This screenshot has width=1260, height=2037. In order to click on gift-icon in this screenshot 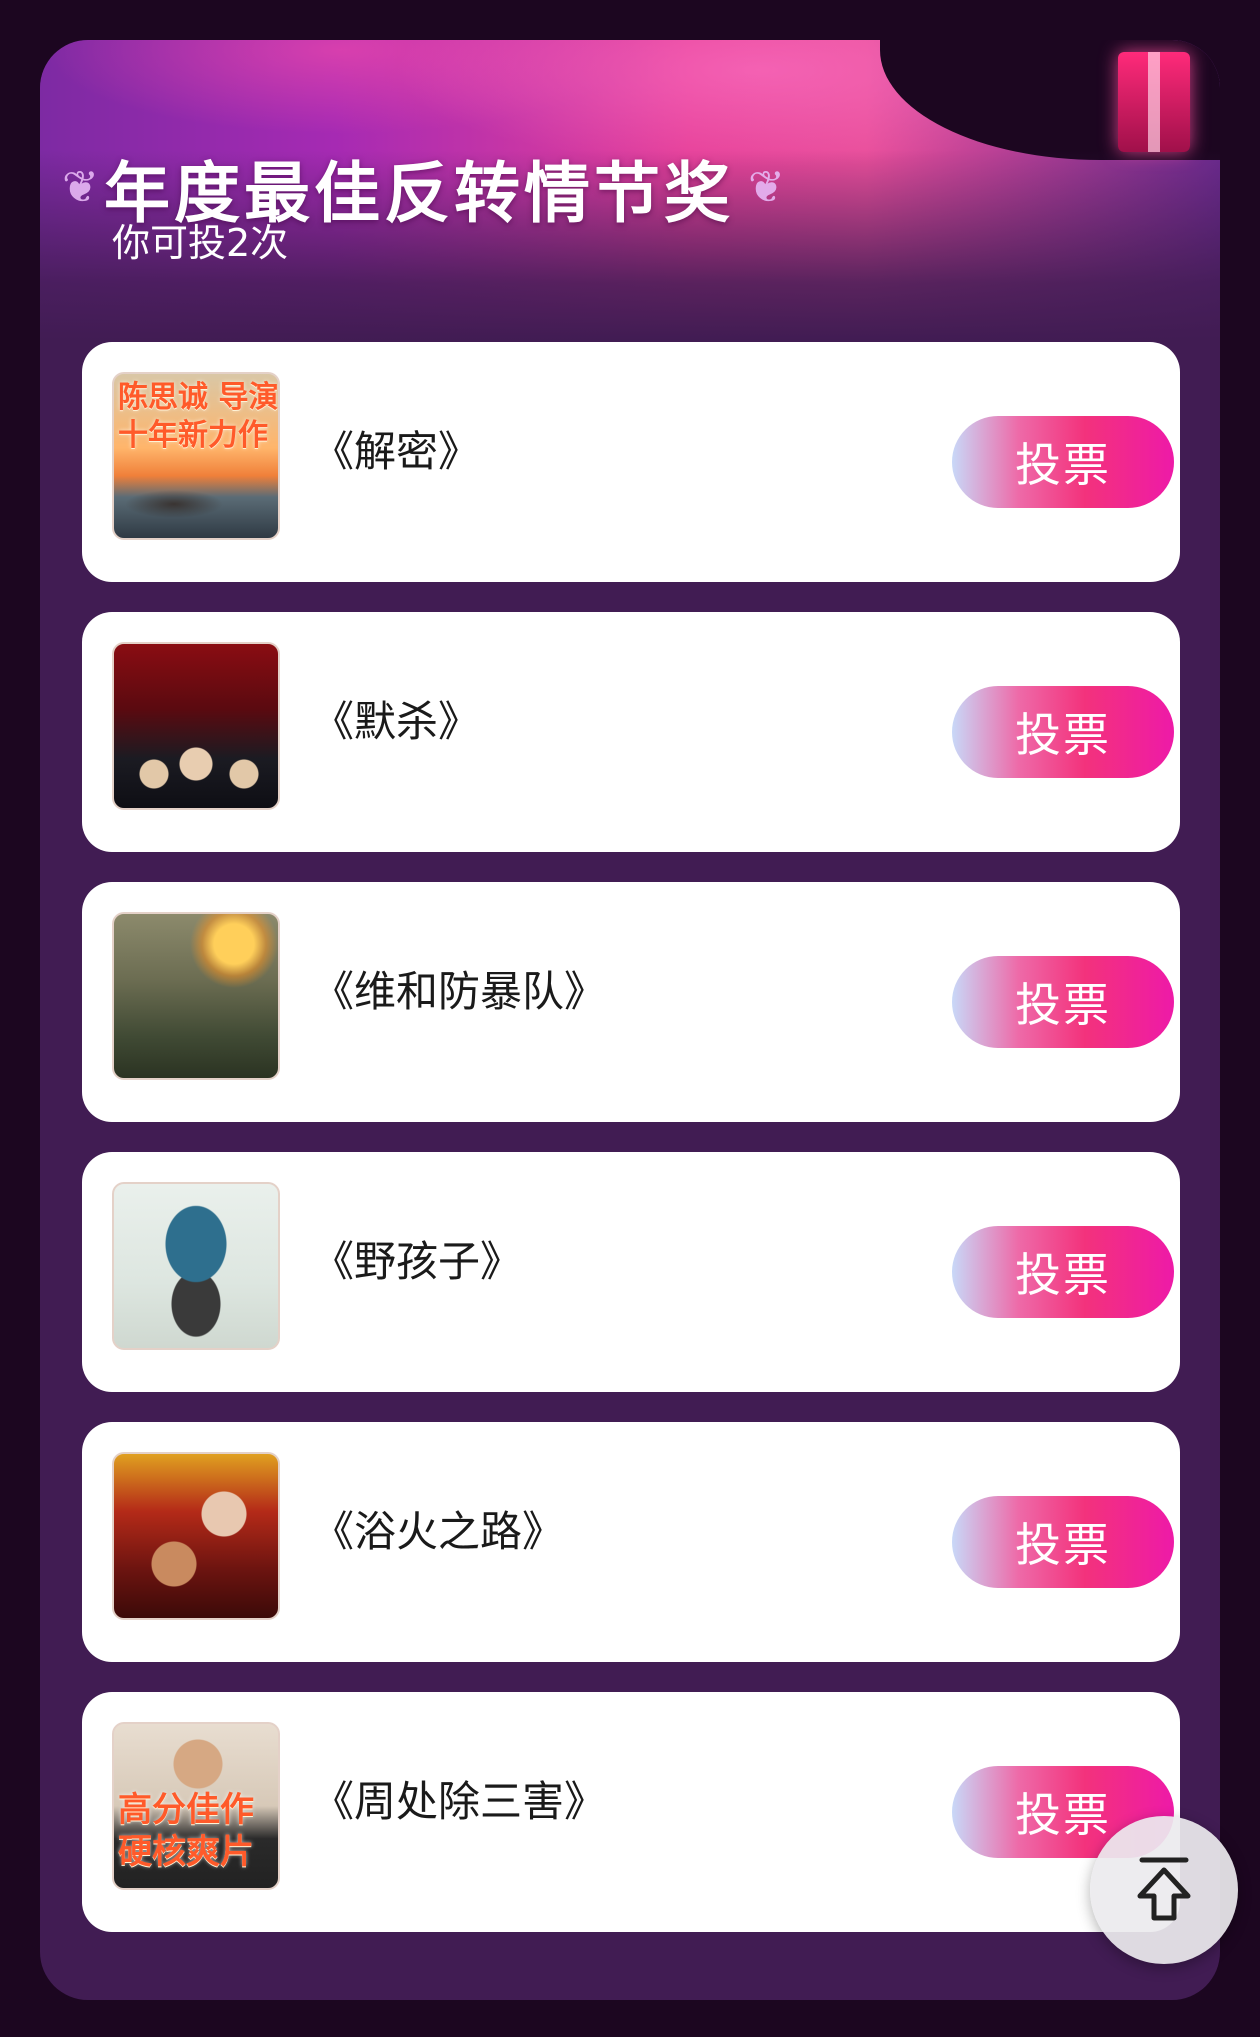, I will do `click(1154, 102)`.